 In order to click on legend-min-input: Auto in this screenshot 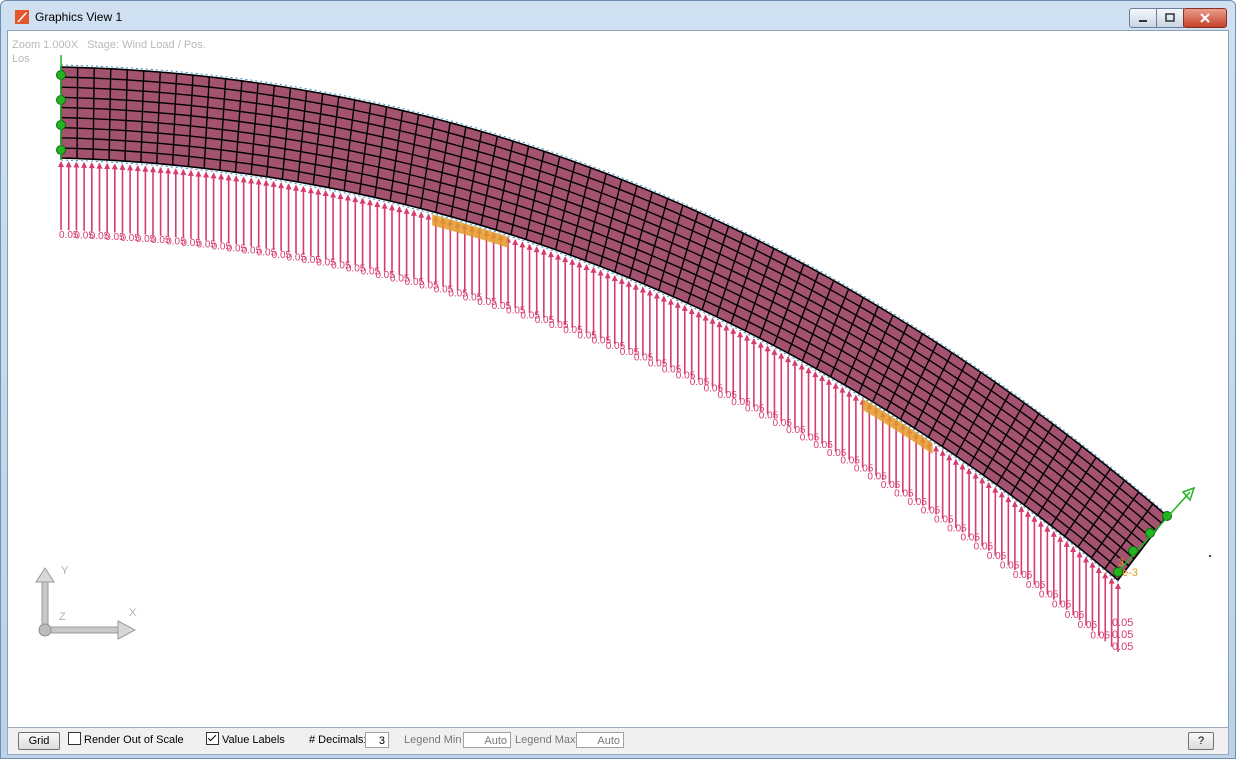, I will do `click(487, 740)`.